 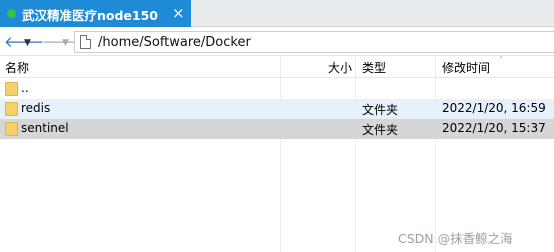 I want to click on file-modified-time: 2022/1/20, 15:37, so click(x=494, y=128).